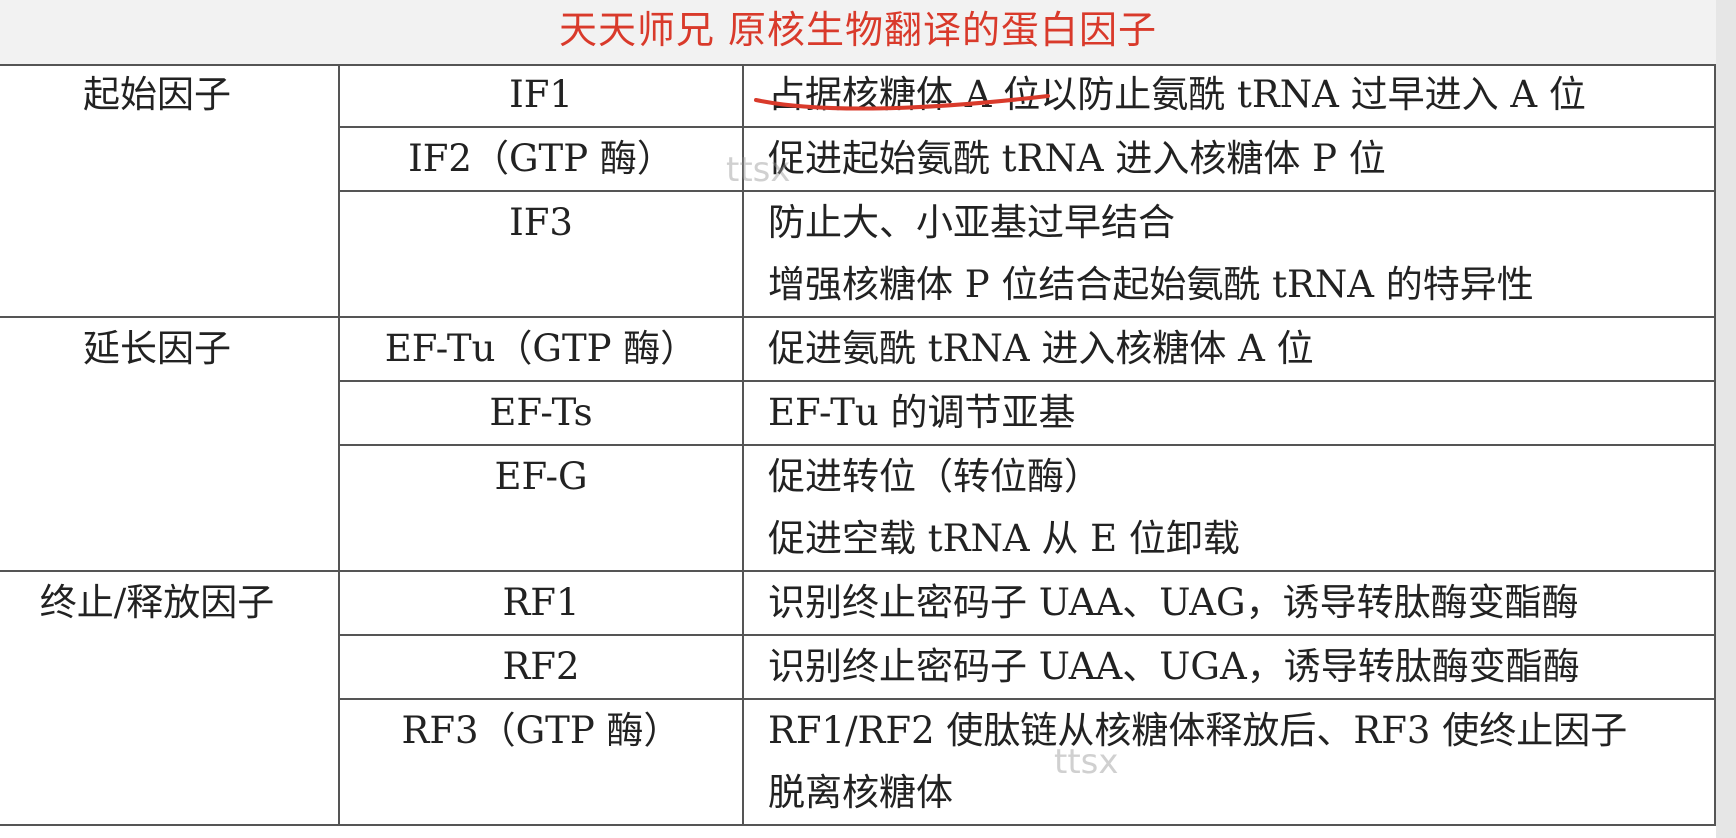  What do you see at coordinates (1229, 762) in the screenshot?
I see `factor-function-cell: RF1/RF2 使肽链从核糖体释放后、RF3 使终止因子 脱离核糖体` at bounding box center [1229, 762].